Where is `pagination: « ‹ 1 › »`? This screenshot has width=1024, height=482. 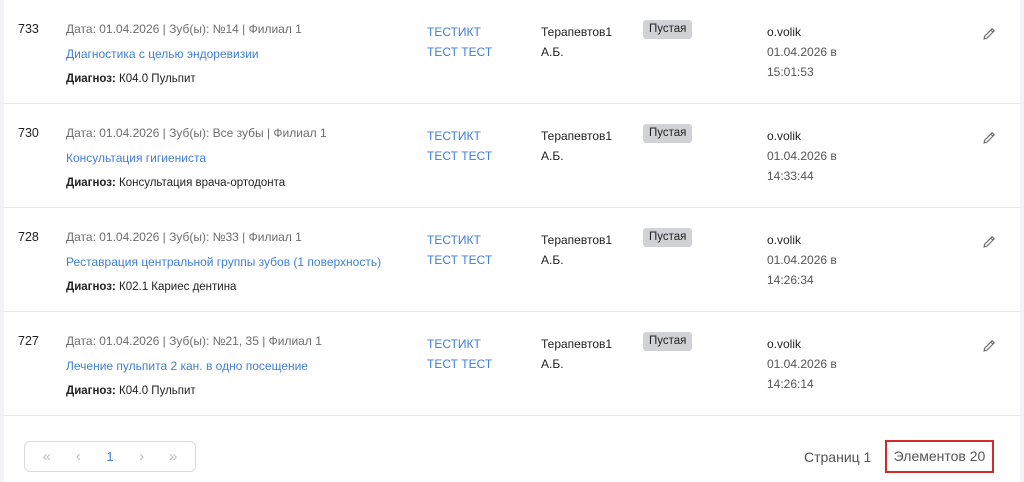 pagination: « ‹ 1 › » is located at coordinates (110, 456).